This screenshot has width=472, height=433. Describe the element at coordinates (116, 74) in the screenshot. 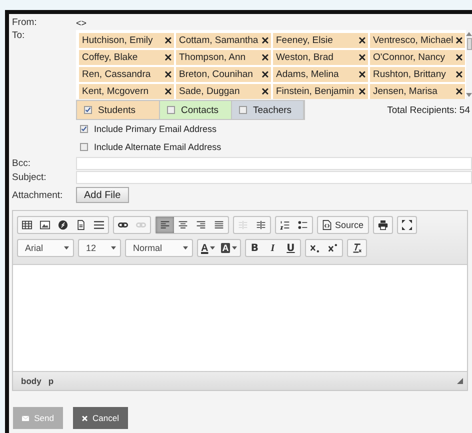

I see `recipient-name: Ren, Cassandra` at that location.